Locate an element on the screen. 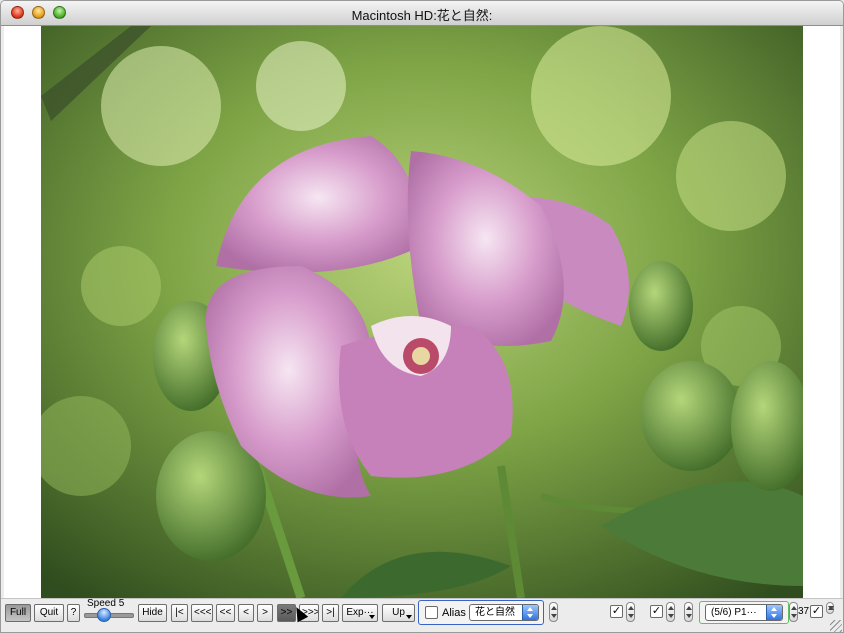  window-title: Macintosh HD:花と自然: is located at coordinates (422, 15).